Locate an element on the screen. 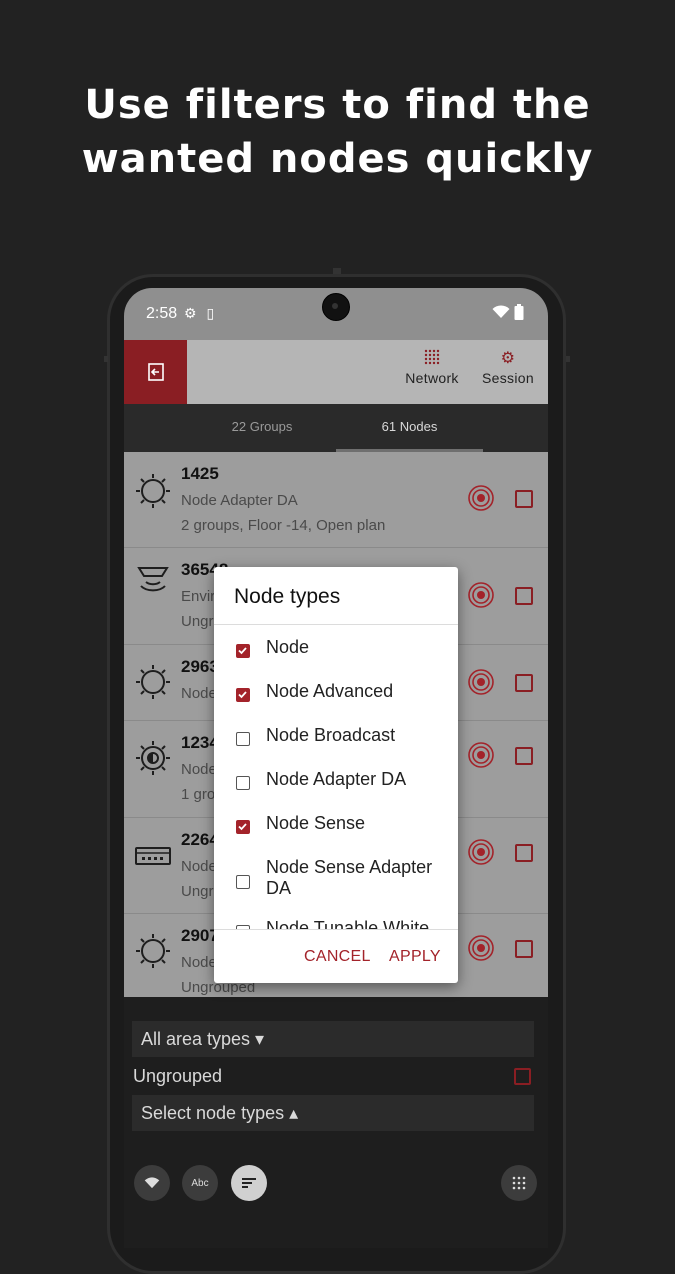 The width and height of the screenshot is (675, 1274). option-label: Node Adapter DA is located at coordinates (336, 779).